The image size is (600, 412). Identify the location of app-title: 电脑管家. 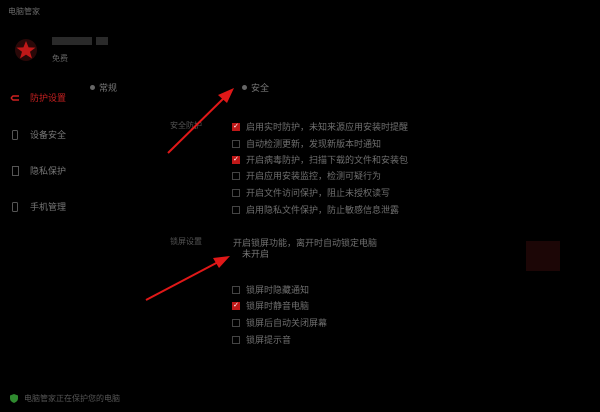
(24, 11).